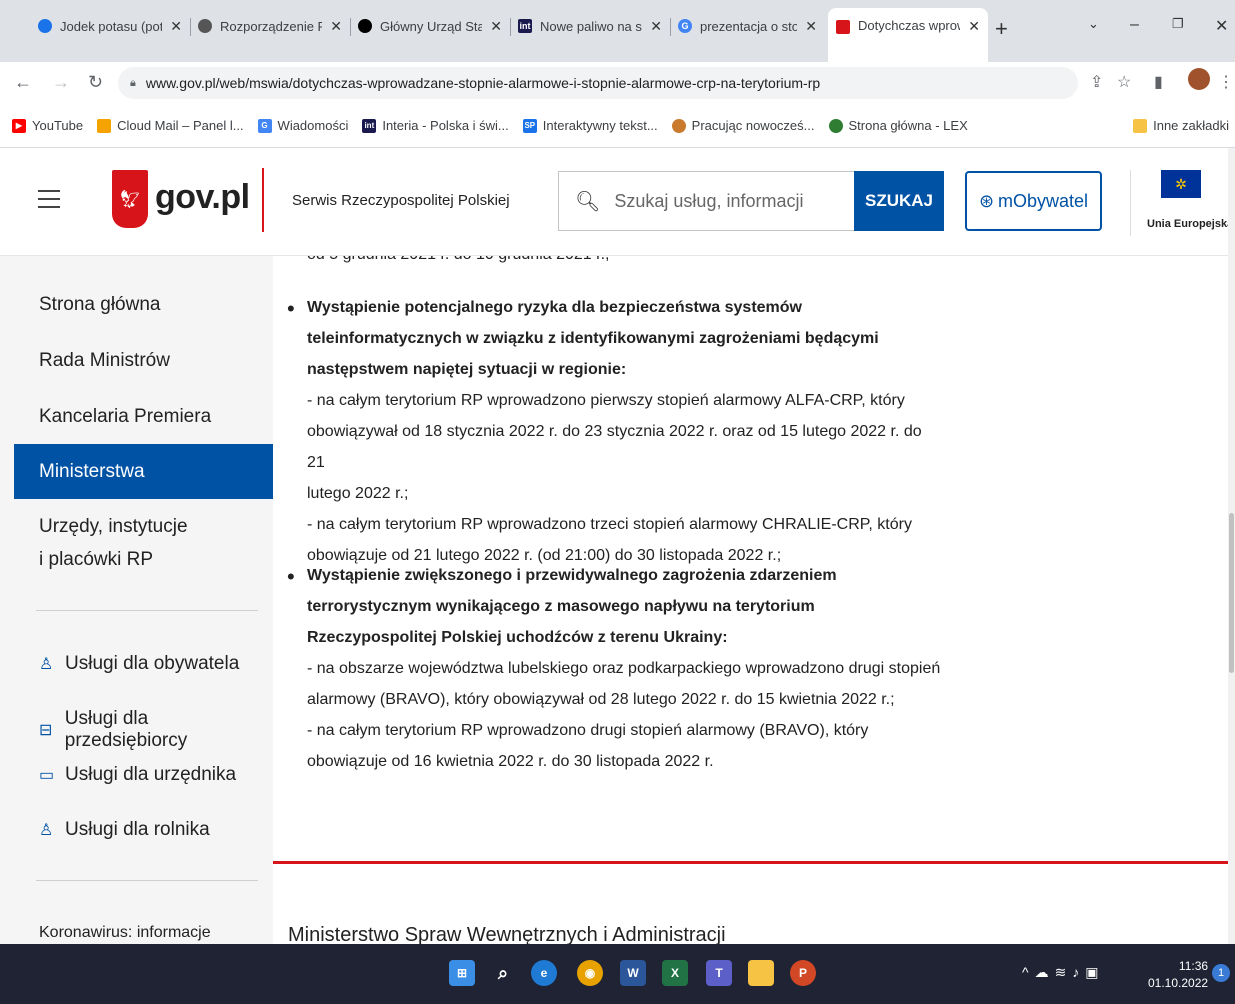 The width and height of the screenshot is (1235, 1004). What do you see at coordinates (264, 125) in the screenshot?
I see `news-icon: G` at bounding box center [264, 125].